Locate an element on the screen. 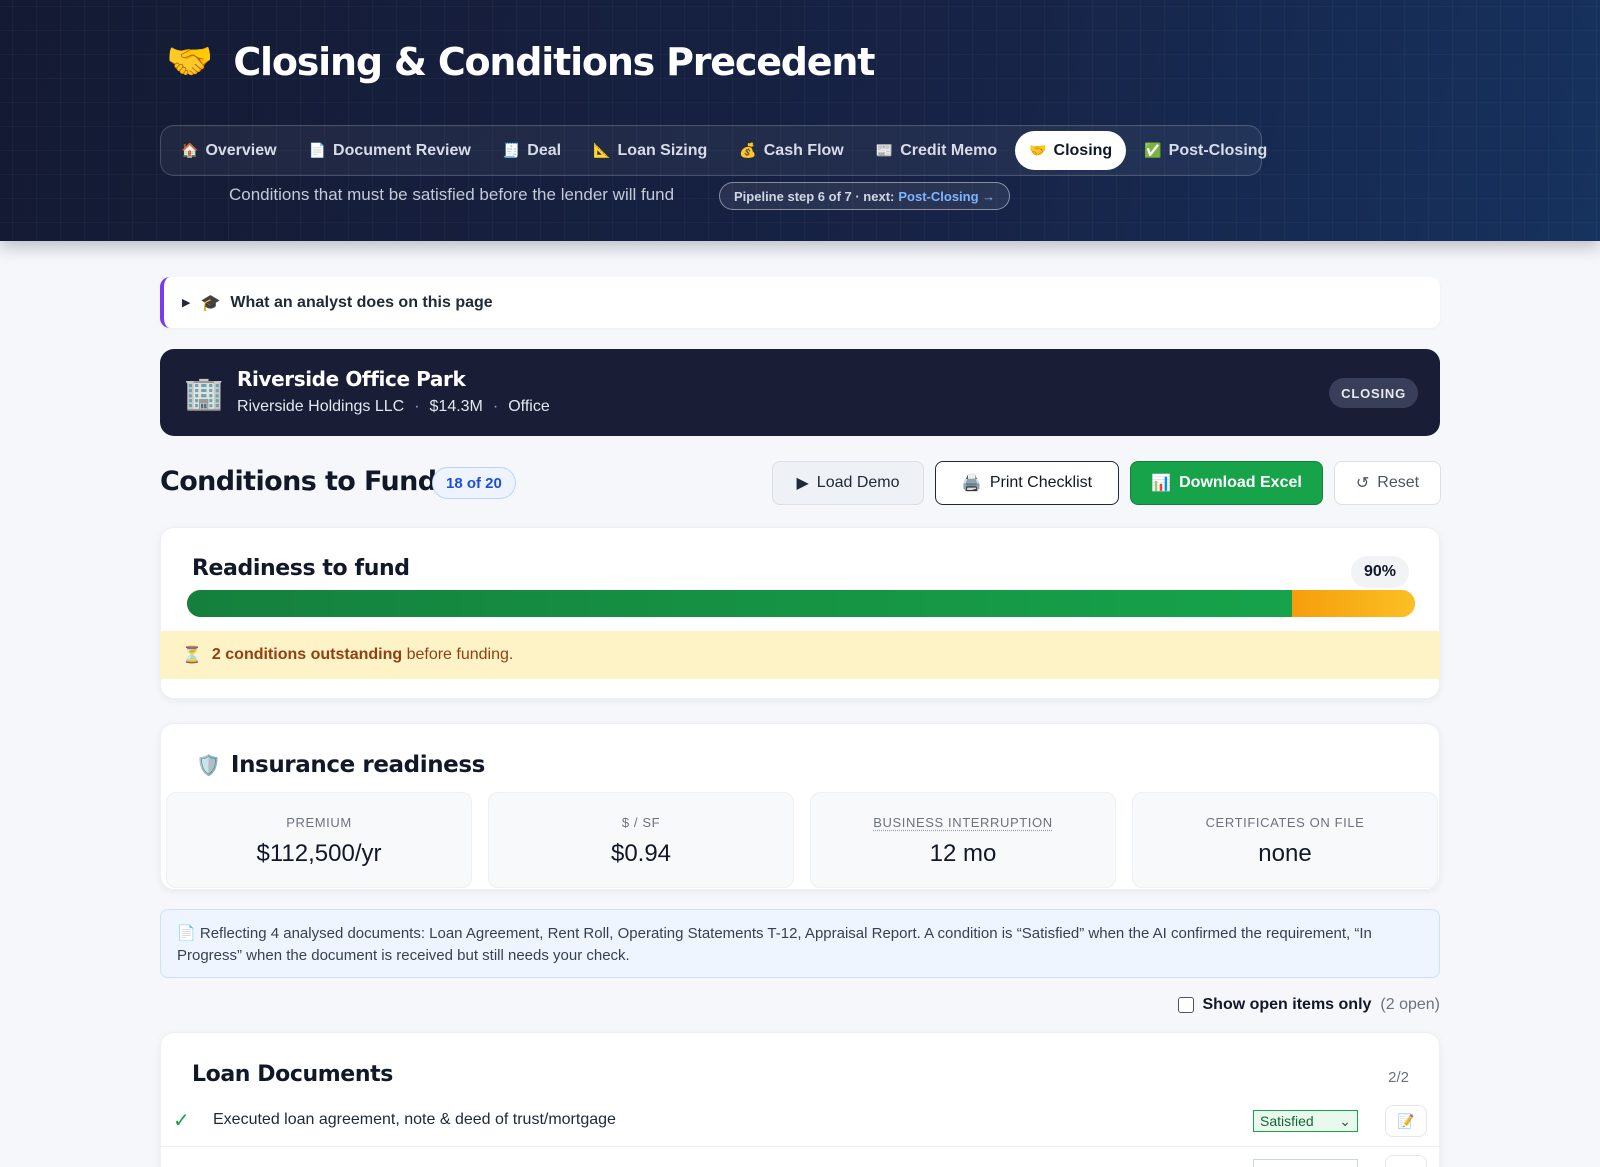 The height and width of the screenshot is (1167, 1600). print-checklist-button: 🖨️ Print Checklist is located at coordinates (1027, 483).